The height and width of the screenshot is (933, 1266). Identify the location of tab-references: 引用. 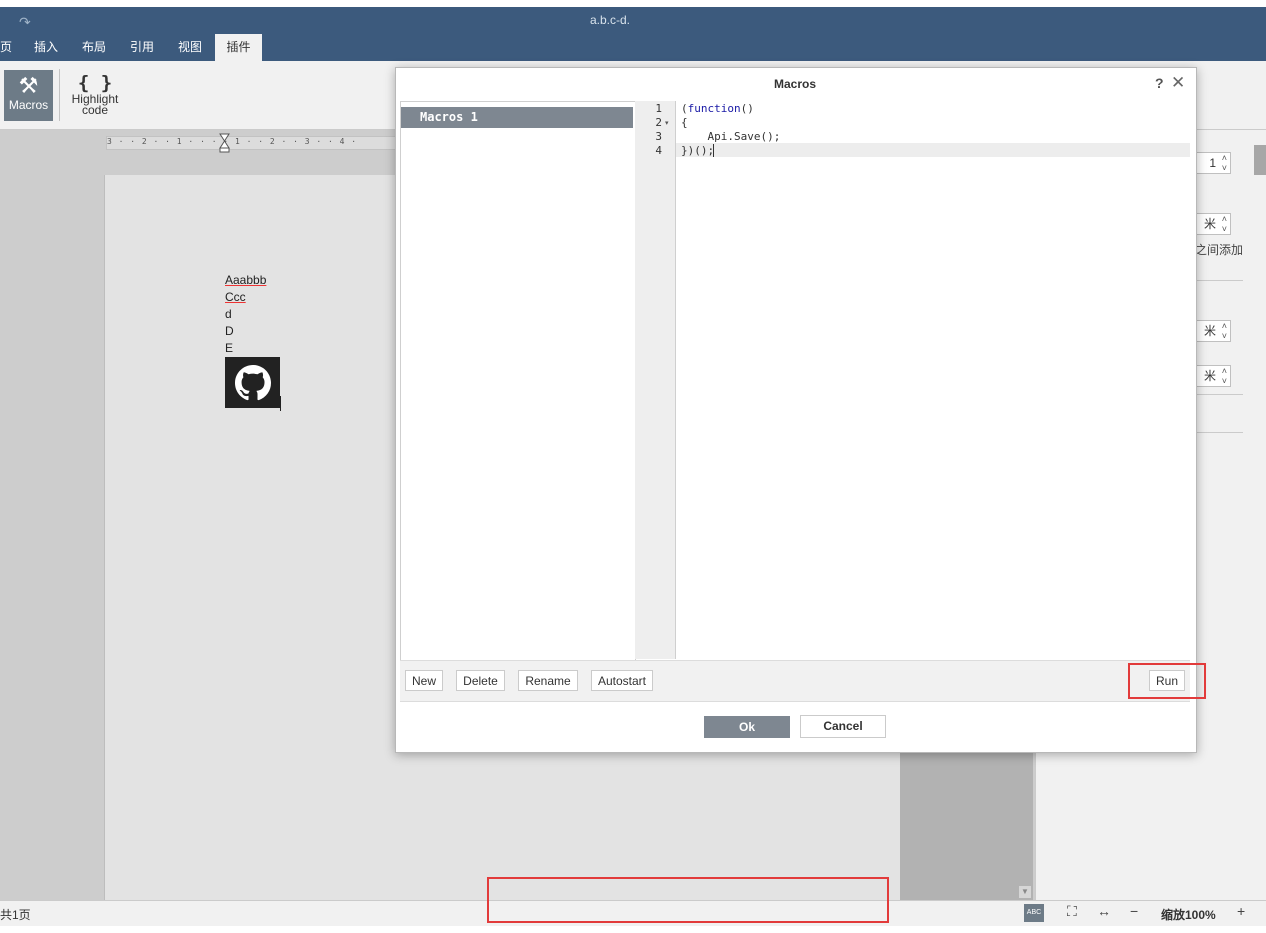
(142, 47).